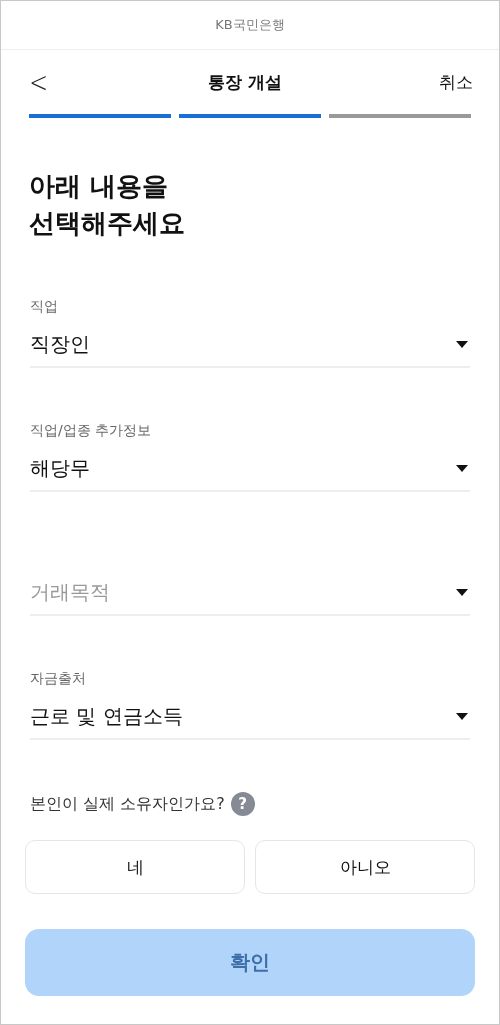  What do you see at coordinates (135, 867) in the screenshot?
I see `option-button: 네` at bounding box center [135, 867].